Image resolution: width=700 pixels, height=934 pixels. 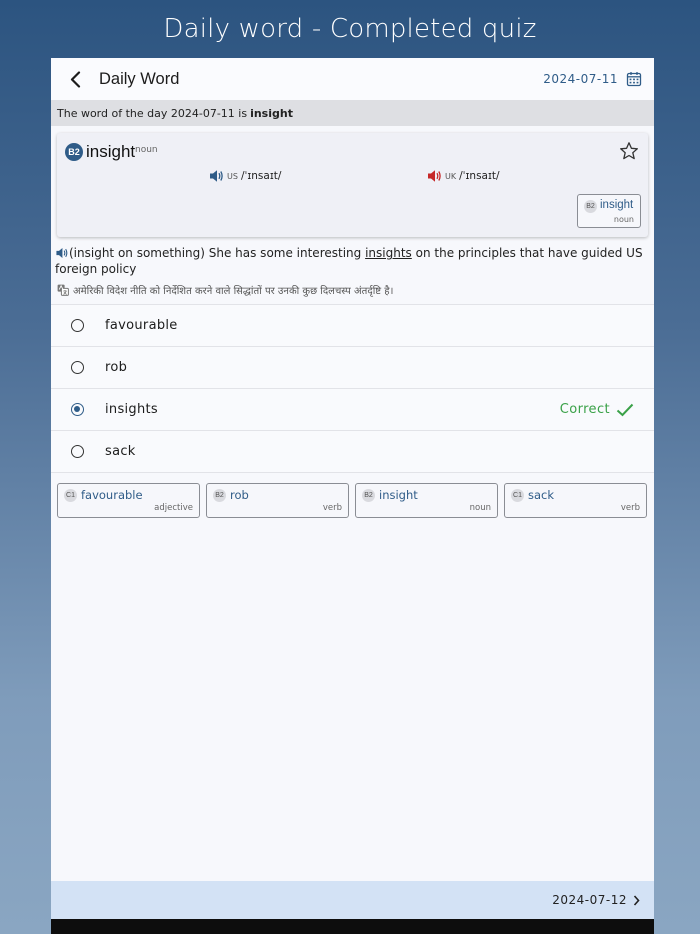 What do you see at coordinates (131, 409) in the screenshot?
I see `option-label: insights` at bounding box center [131, 409].